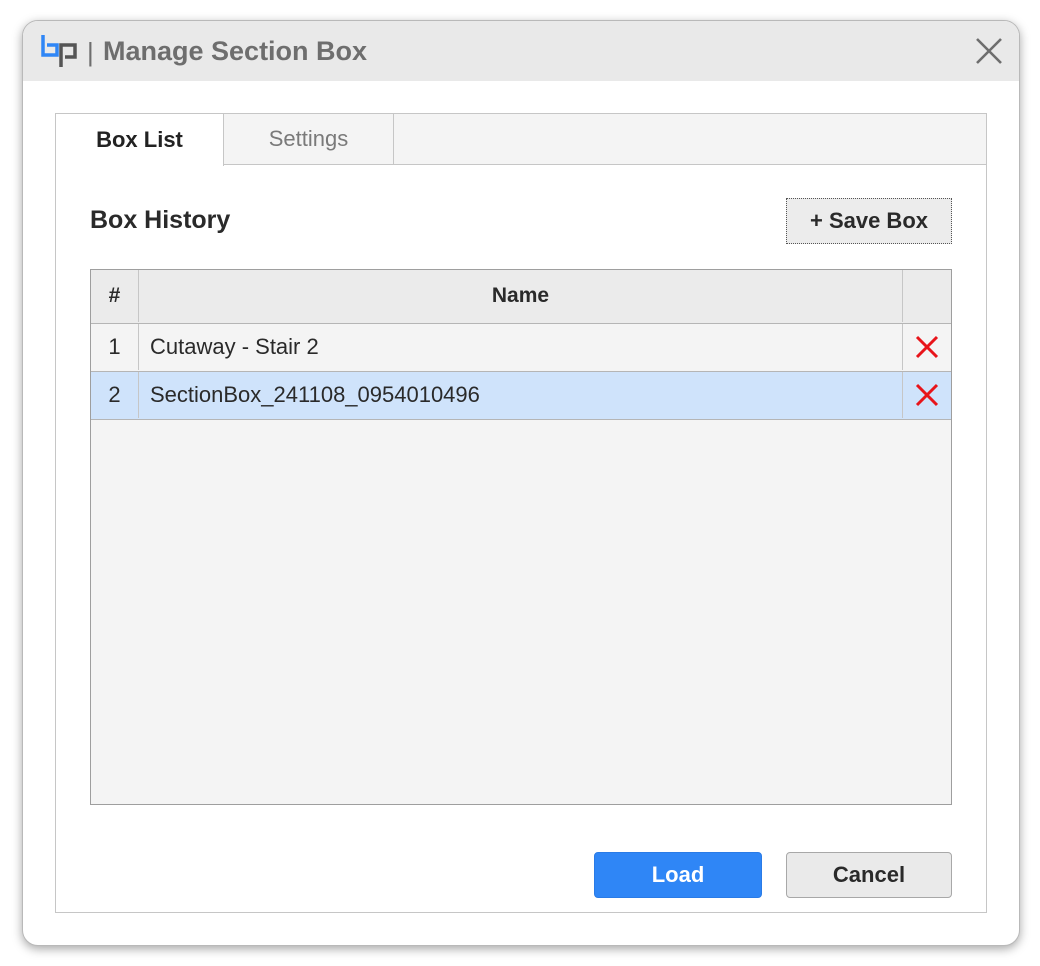 This screenshot has width=1040, height=966. Describe the element at coordinates (235, 51) in the screenshot. I see `window-title: Manage Section Box` at that location.